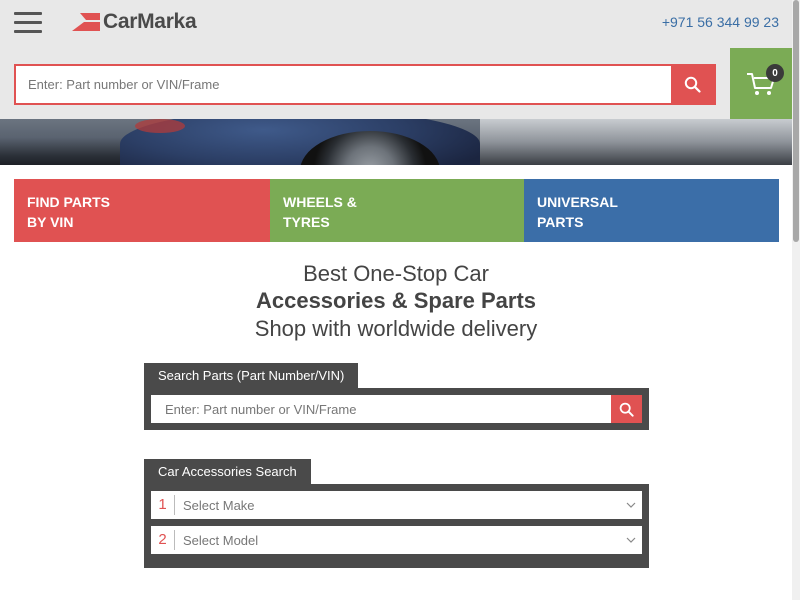 This screenshot has width=800, height=600. I want to click on parts-search-panel, so click(396, 409).